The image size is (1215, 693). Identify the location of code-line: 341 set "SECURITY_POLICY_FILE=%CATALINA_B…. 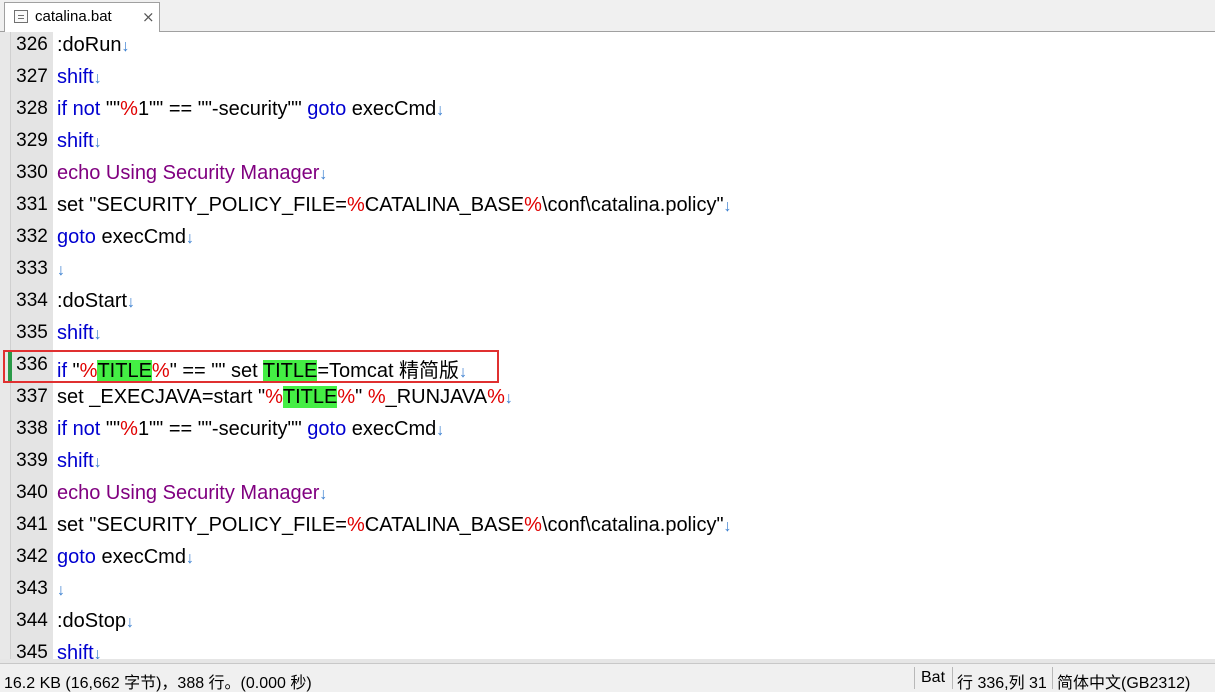
(607, 528).